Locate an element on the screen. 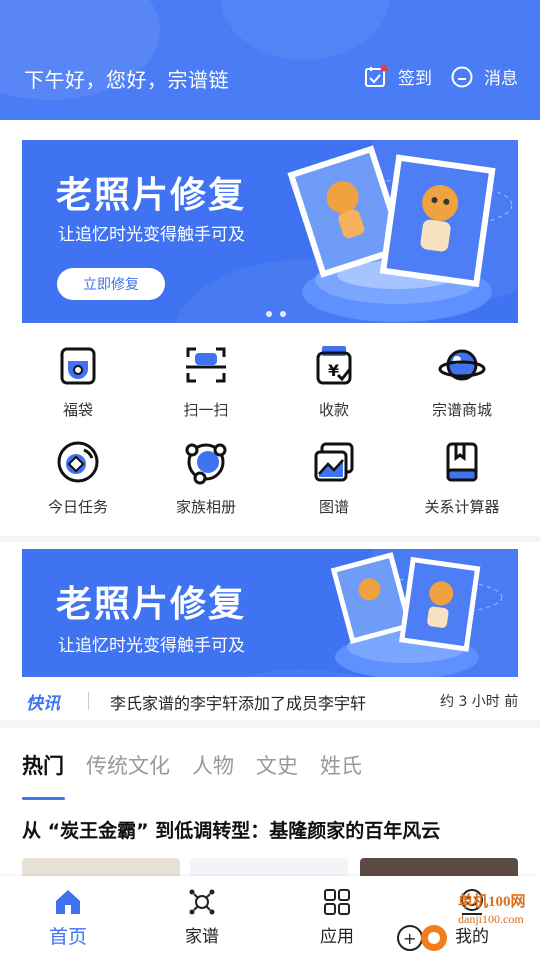 Image resolution: width=540 pixels, height=960 pixels. checkin-button: 签到 is located at coordinates (398, 76).